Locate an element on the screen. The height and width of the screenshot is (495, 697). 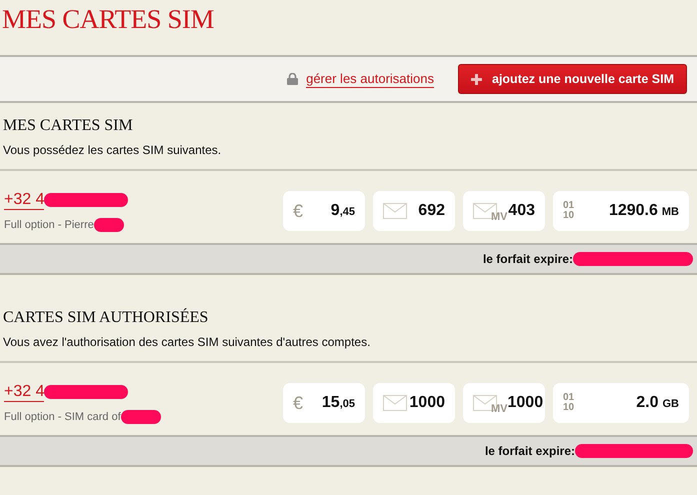
section-heading: CARTES SIM AUTHORISÉES is located at coordinates (106, 318).